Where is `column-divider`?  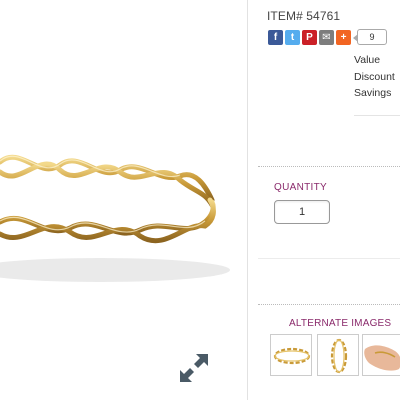
column-divider is located at coordinates (247, 200).